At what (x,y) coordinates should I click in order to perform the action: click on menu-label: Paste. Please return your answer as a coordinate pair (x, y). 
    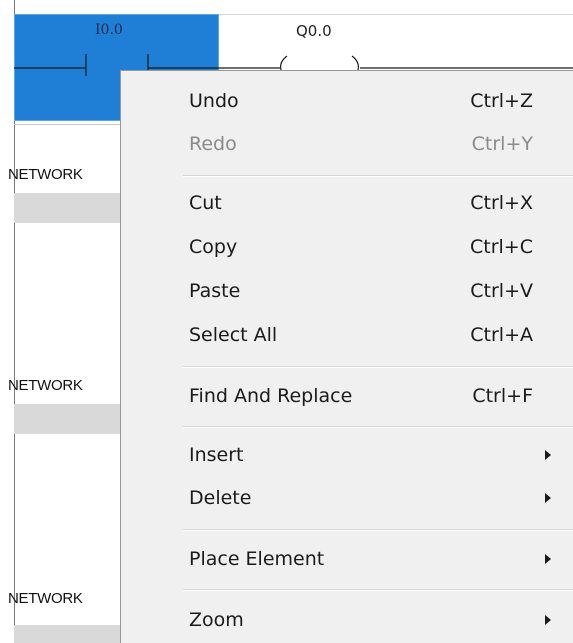
    Looking at the image, I should click on (215, 291).